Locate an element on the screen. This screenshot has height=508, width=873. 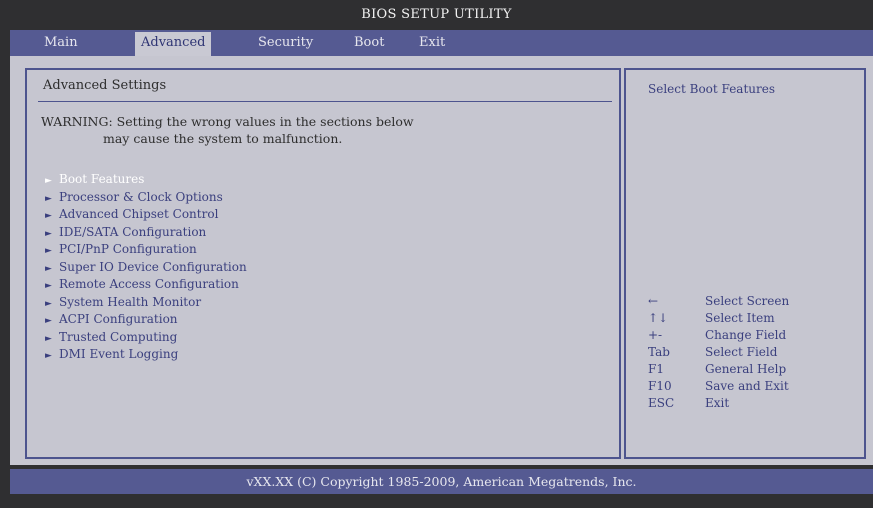
key-legend-row: Tab Select Field is located at coordinates (718, 352).